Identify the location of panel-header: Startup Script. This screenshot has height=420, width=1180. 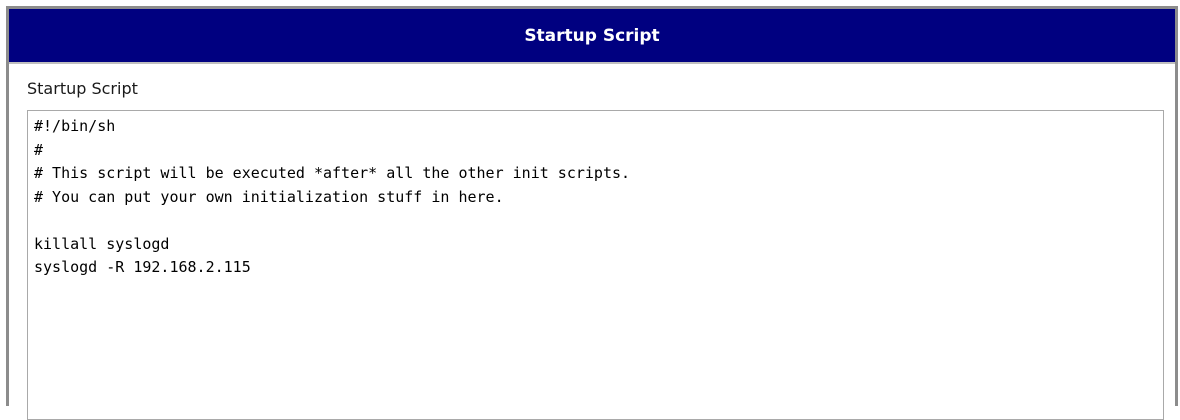
(592, 36).